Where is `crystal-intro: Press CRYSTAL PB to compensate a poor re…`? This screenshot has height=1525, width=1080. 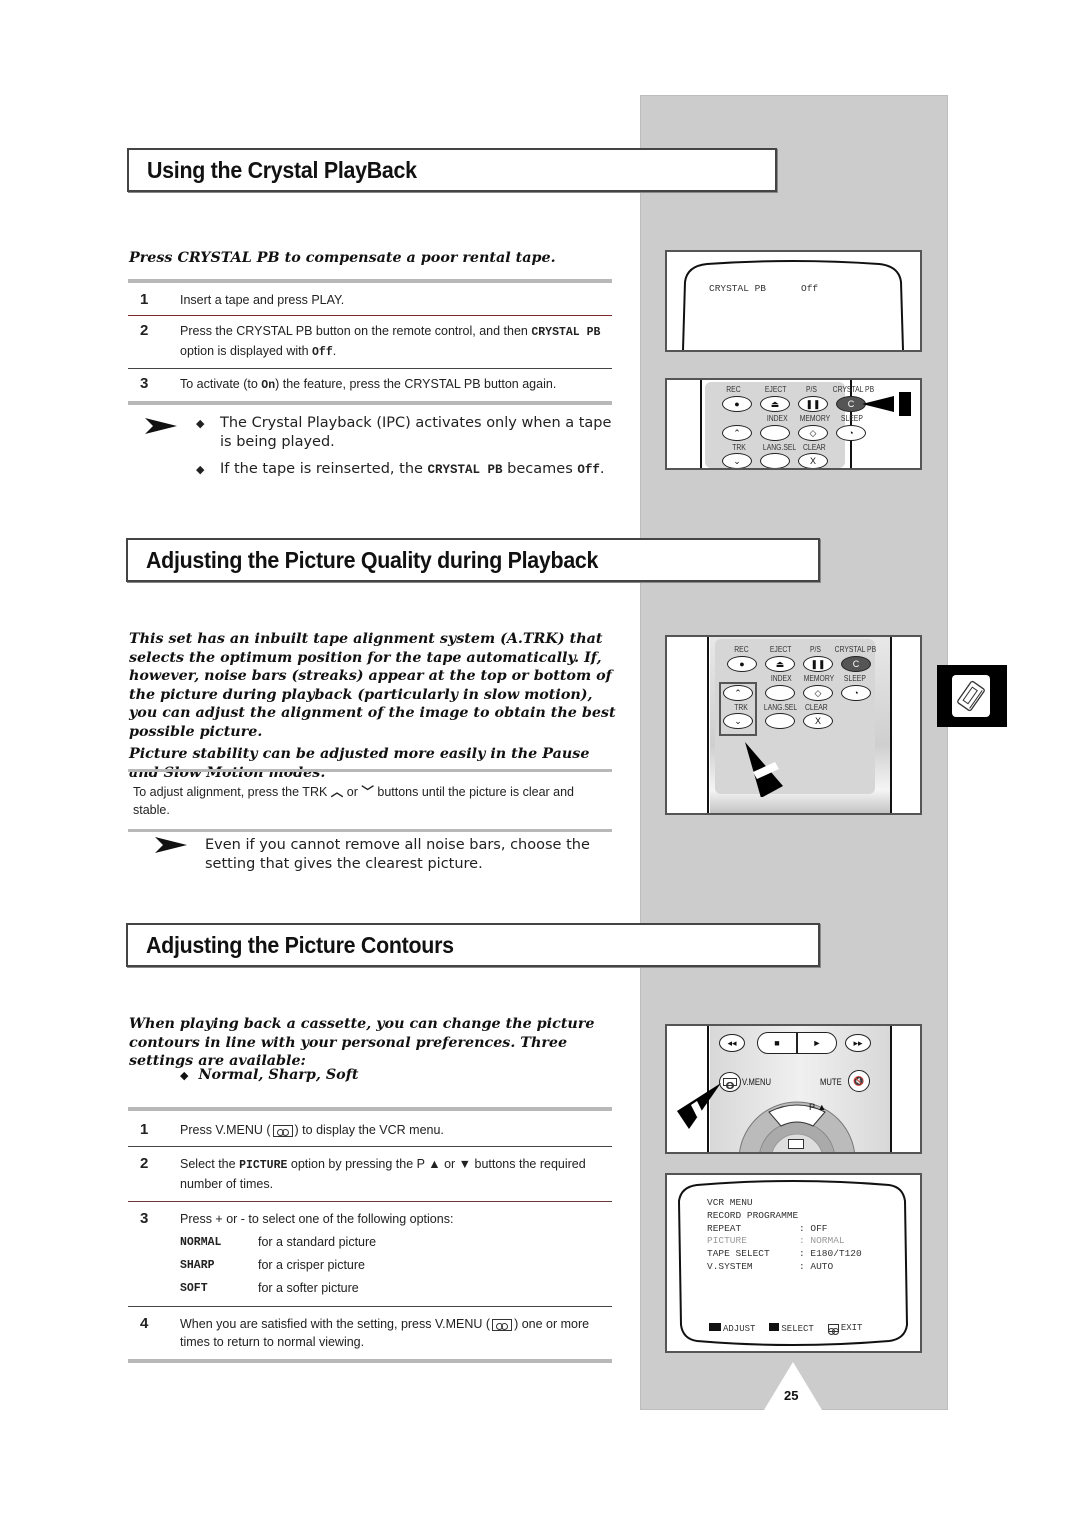 crystal-intro: Press CRYSTAL PB to compensate a poor re… is located at coordinates (342, 258).